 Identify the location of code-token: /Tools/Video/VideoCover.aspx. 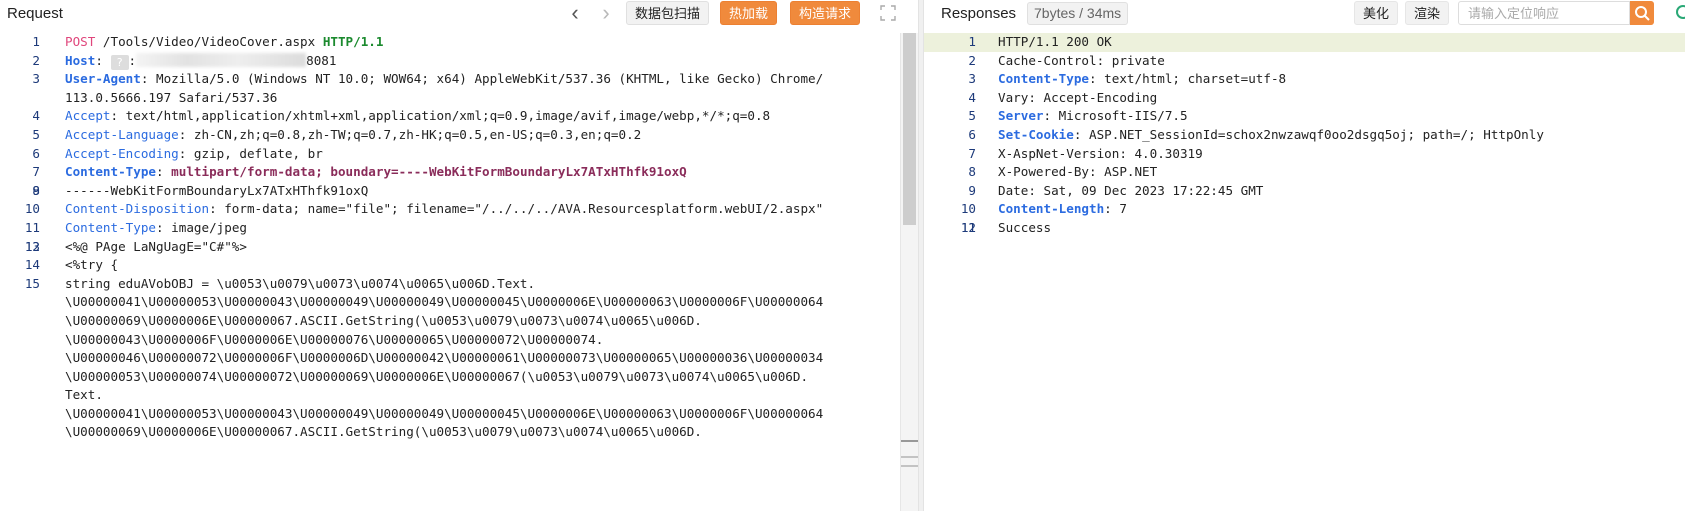
(209, 41).